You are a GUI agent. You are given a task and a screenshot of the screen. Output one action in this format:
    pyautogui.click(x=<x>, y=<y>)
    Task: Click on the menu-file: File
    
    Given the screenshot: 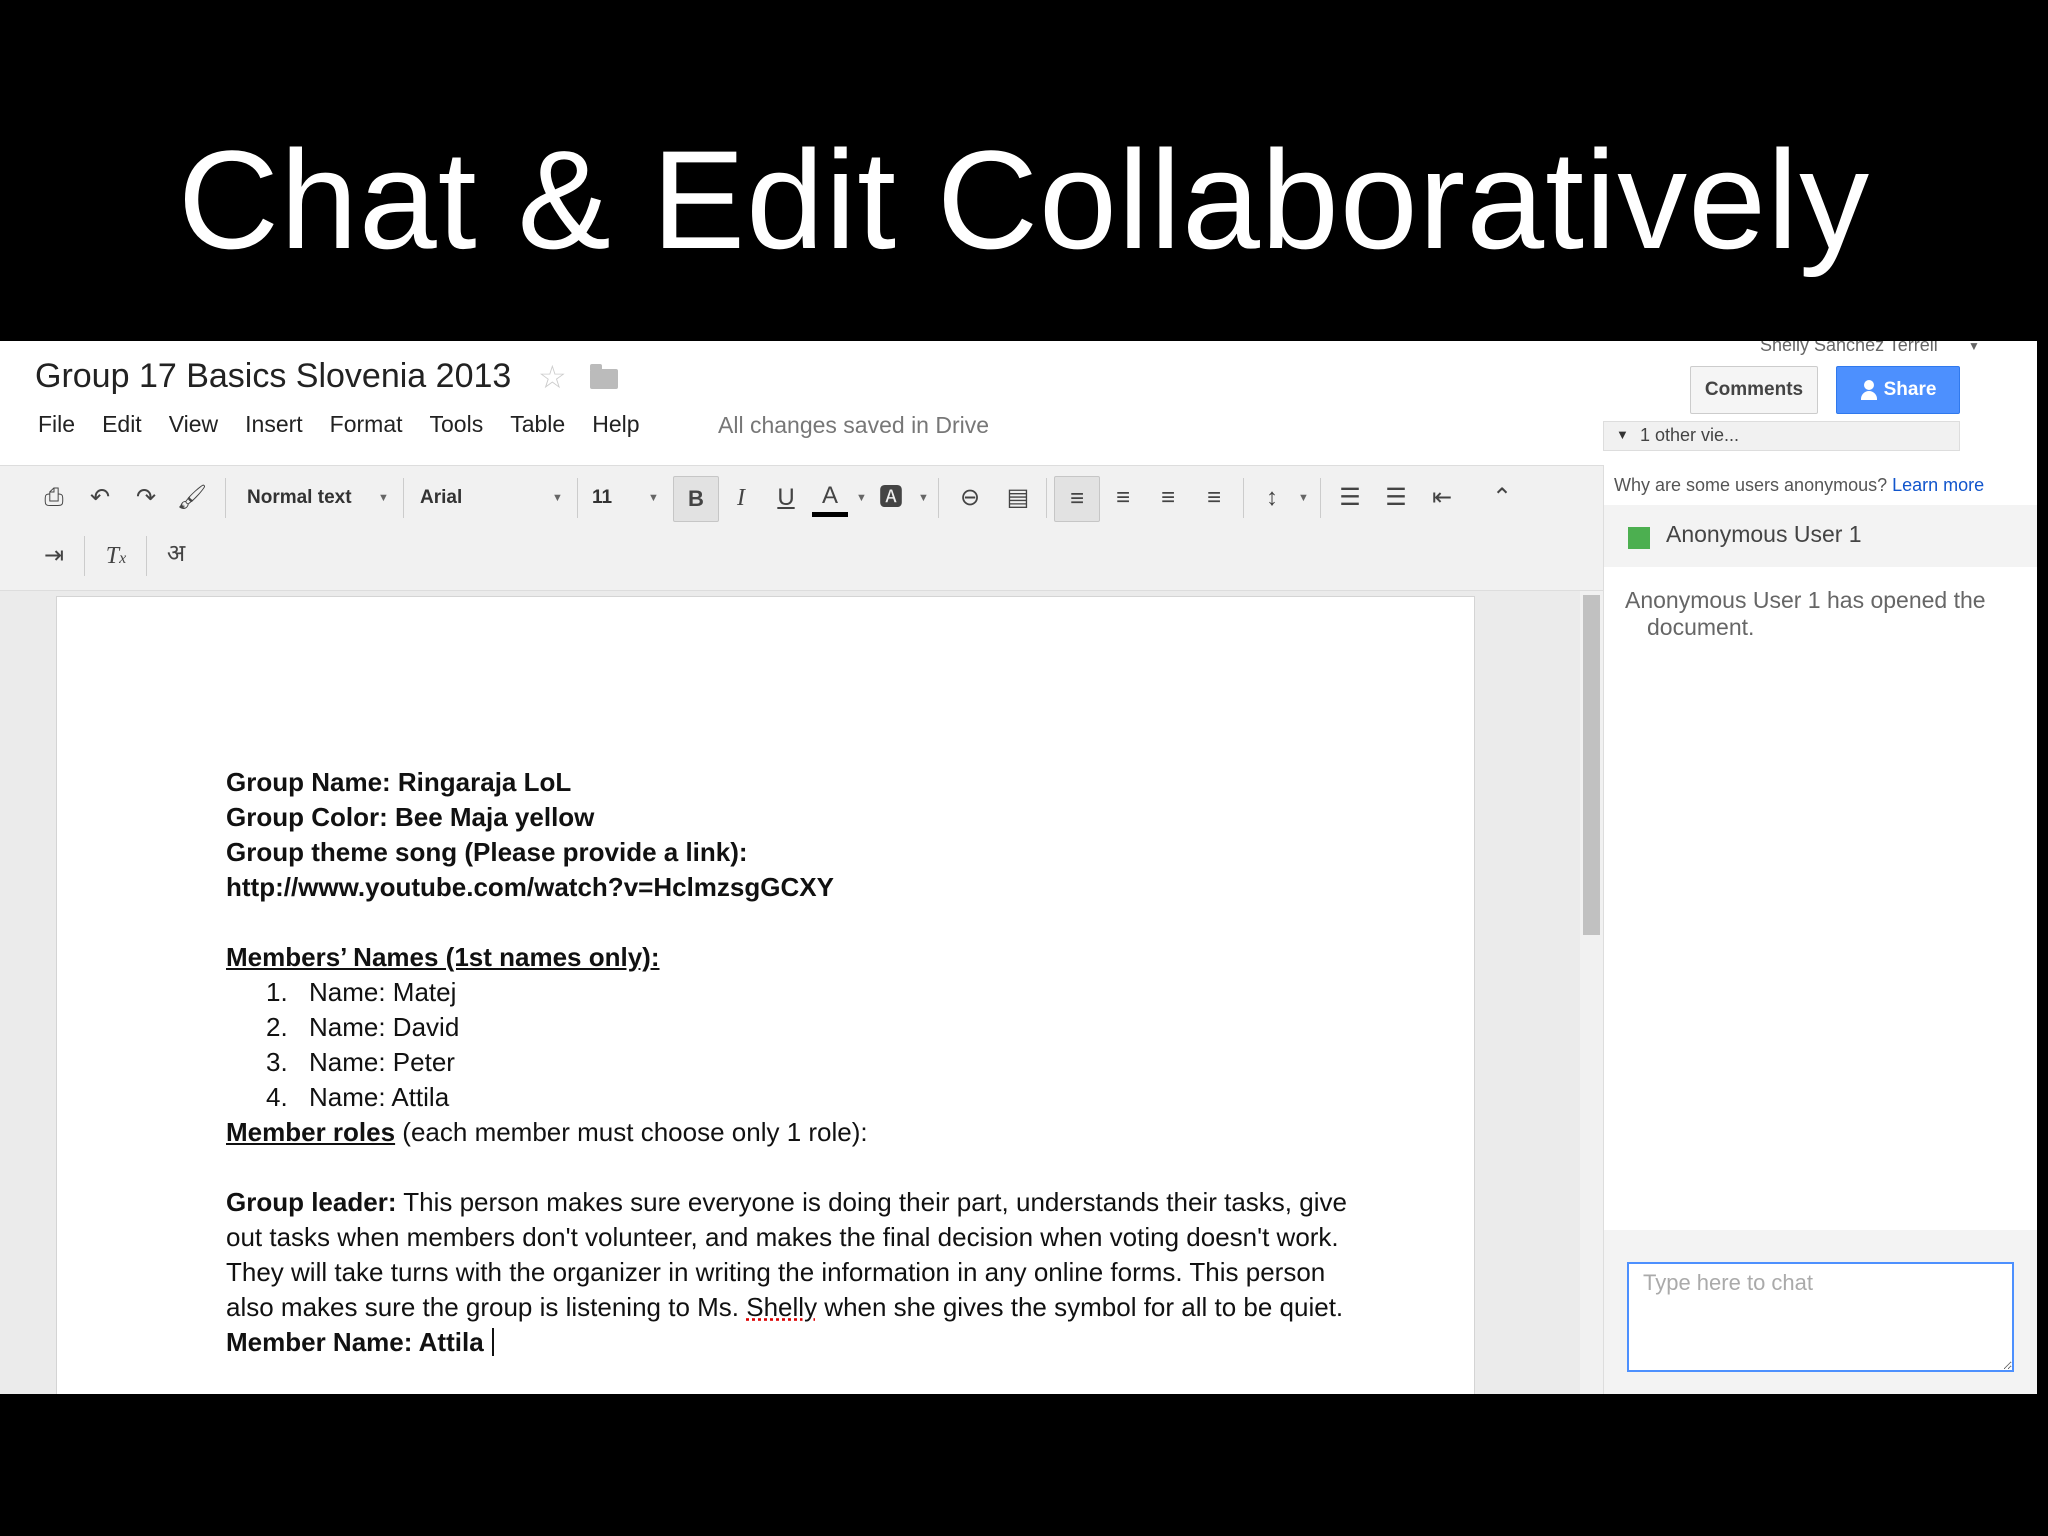 What is the action you would take?
    pyautogui.click(x=56, y=424)
    